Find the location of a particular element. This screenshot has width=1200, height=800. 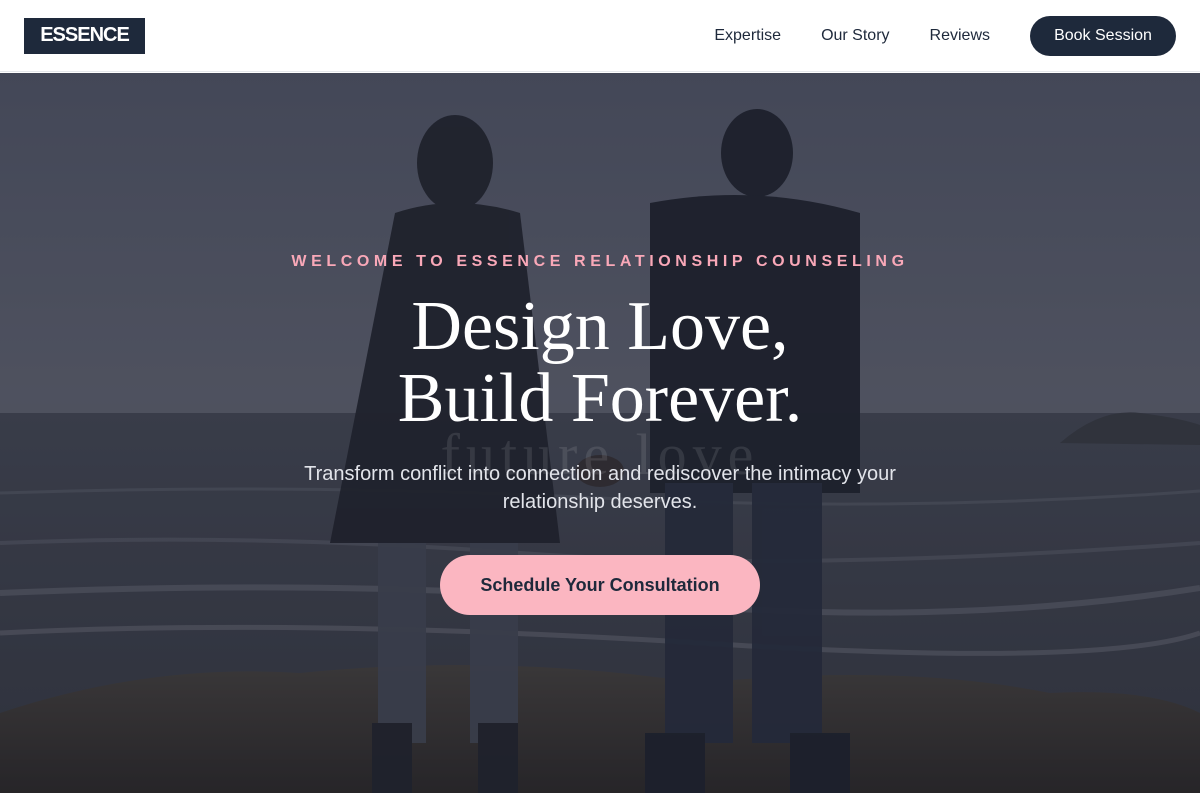

headline-line-1: Design Love, is located at coordinates (600, 326).